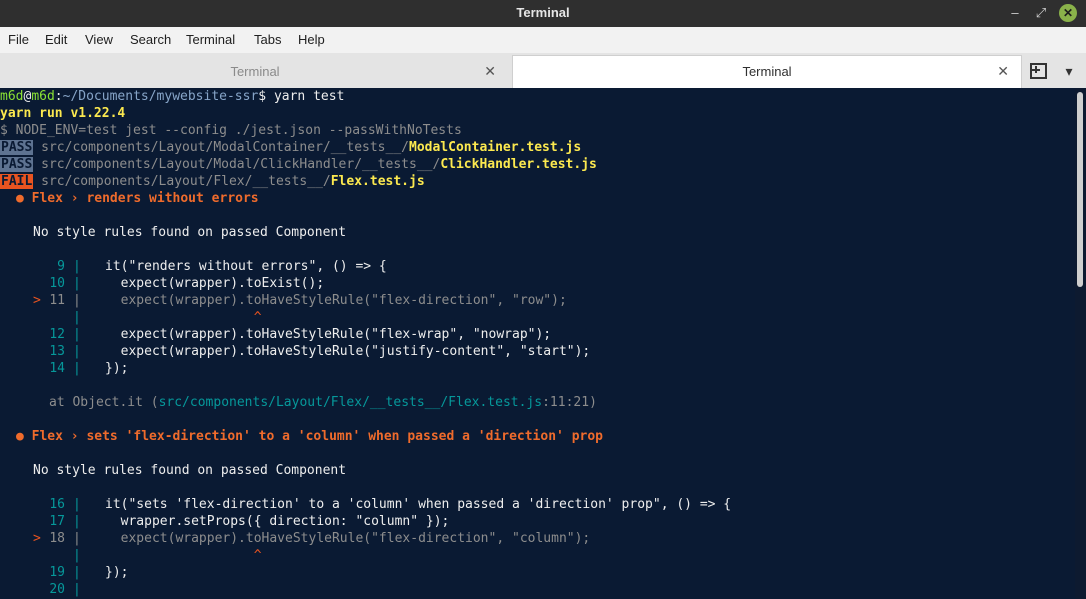  What do you see at coordinates (57, 368) in the screenshot?
I see `line-number: 14` at bounding box center [57, 368].